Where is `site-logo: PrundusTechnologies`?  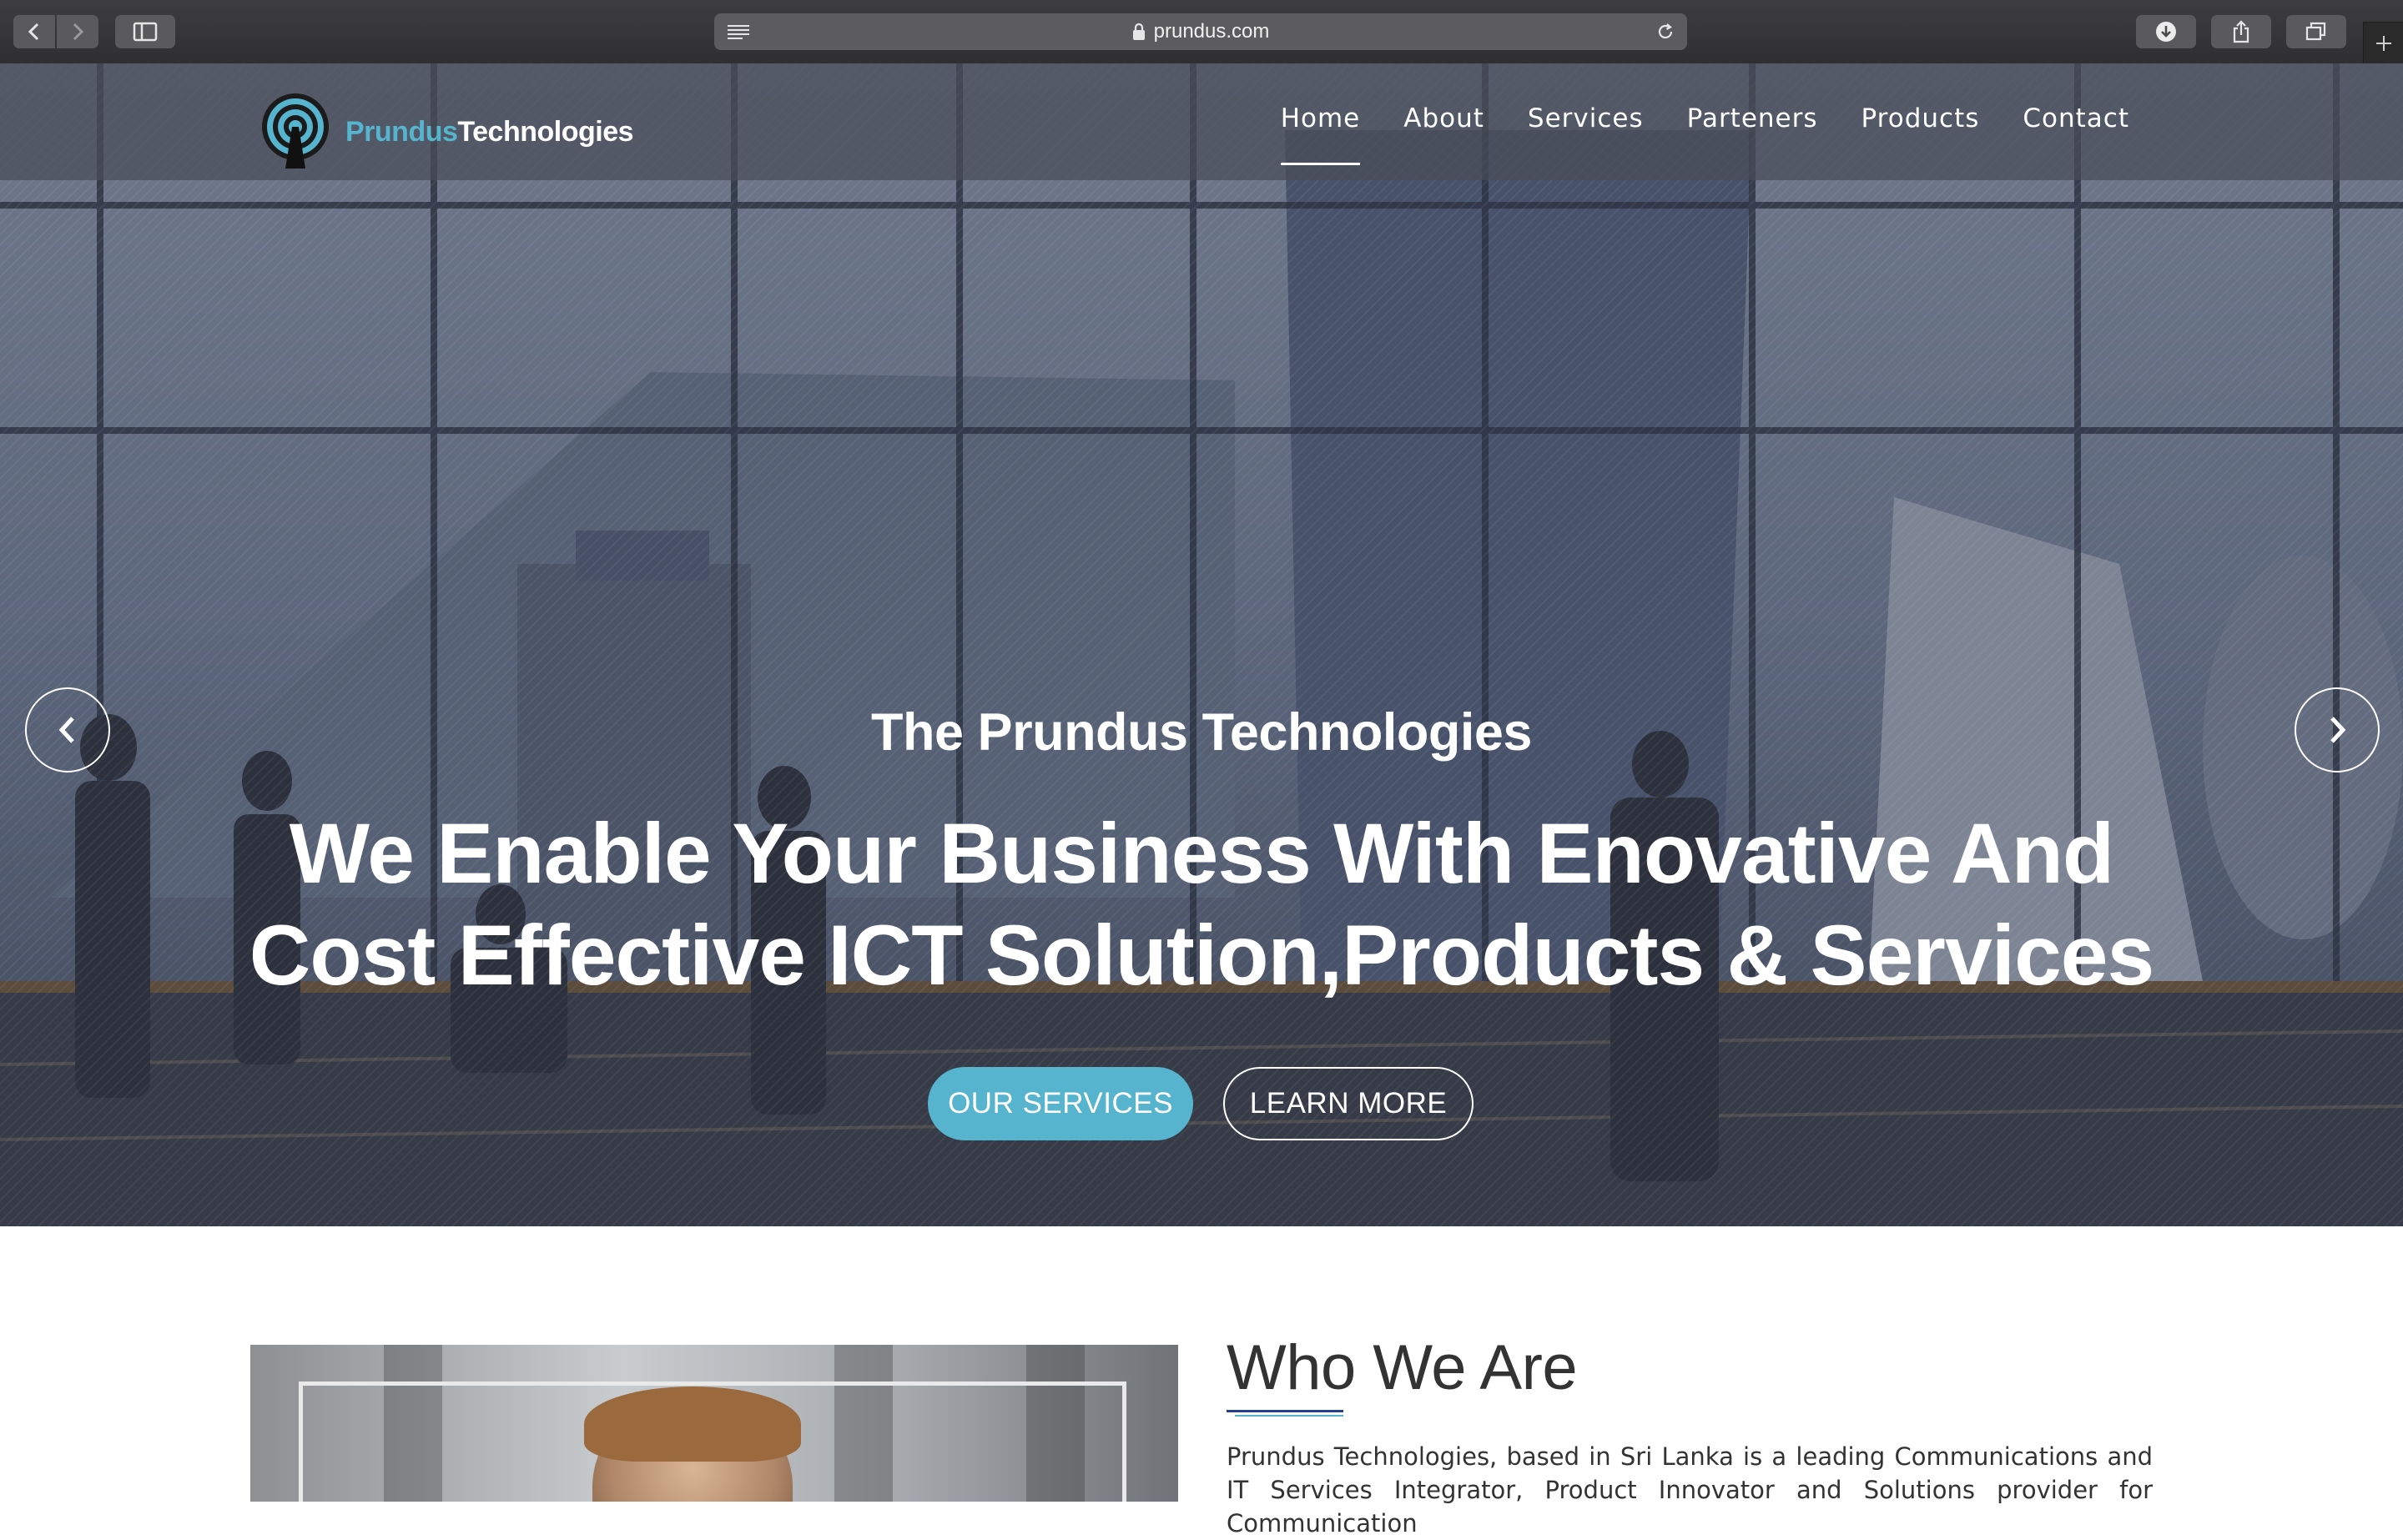 site-logo: PrundusTechnologies is located at coordinates (445, 132).